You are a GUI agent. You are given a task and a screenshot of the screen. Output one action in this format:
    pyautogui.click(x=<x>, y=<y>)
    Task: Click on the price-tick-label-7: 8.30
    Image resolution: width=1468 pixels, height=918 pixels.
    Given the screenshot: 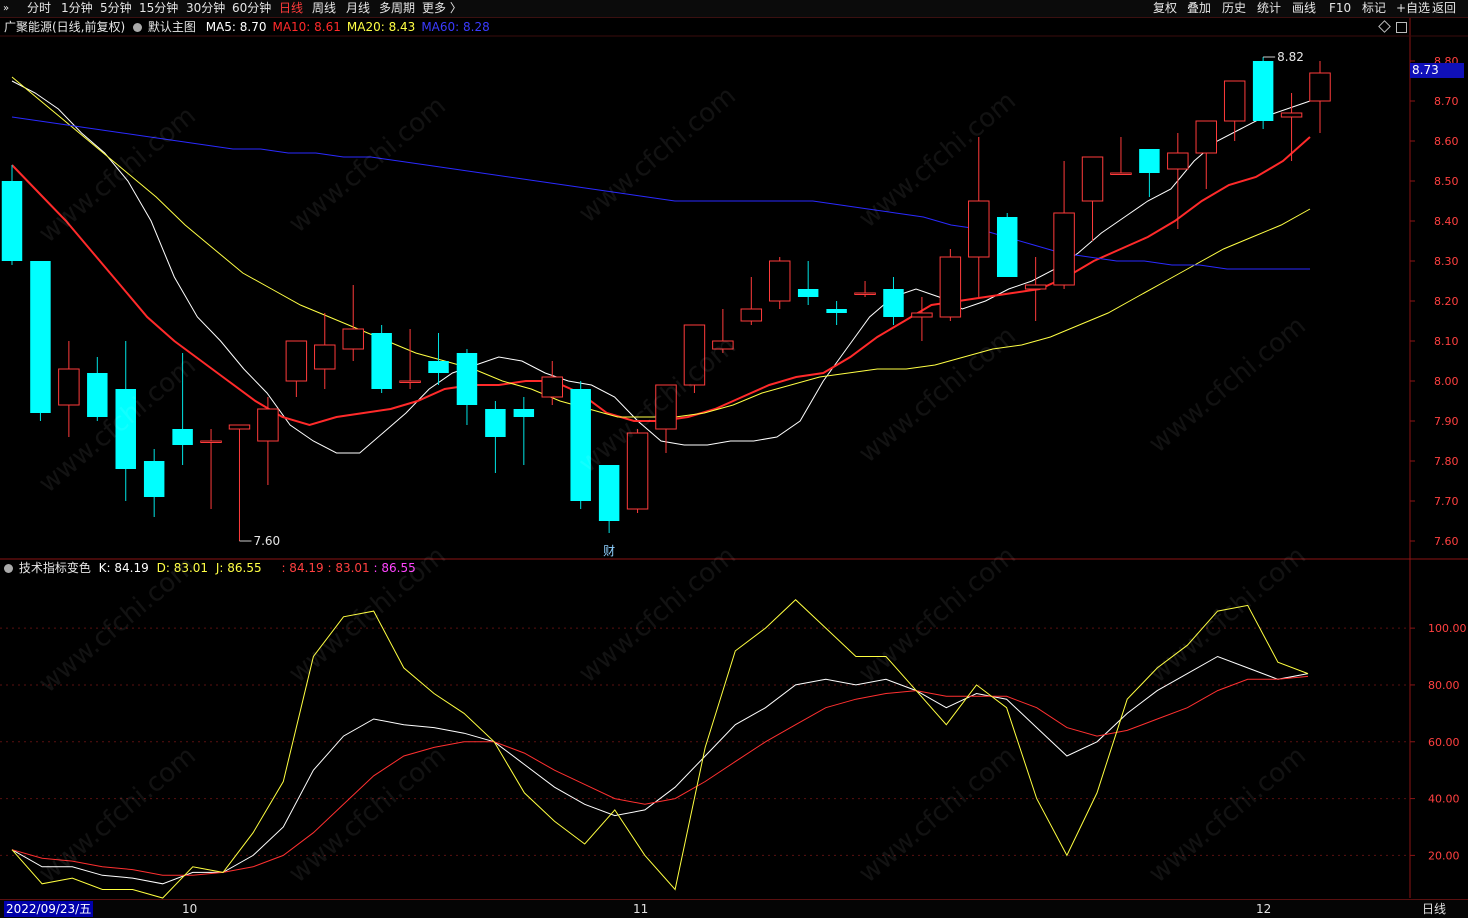 What is the action you would take?
    pyautogui.click(x=1446, y=261)
    